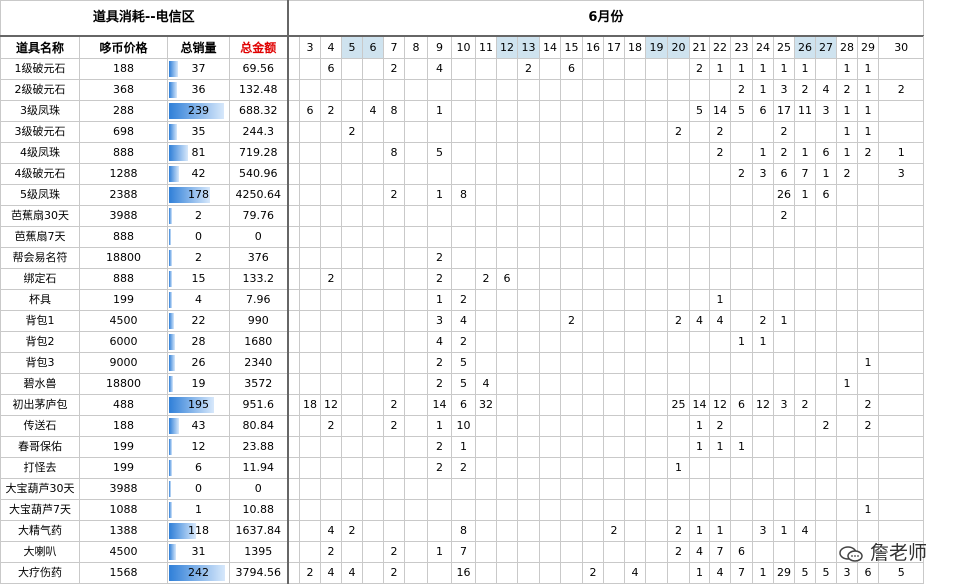 This screenshot has height=588, width=973. What do you see at coordinates (258, 195) in the screenshot?
I see `total-amount-cell: 4250.64` at bounding box center [258, 195].